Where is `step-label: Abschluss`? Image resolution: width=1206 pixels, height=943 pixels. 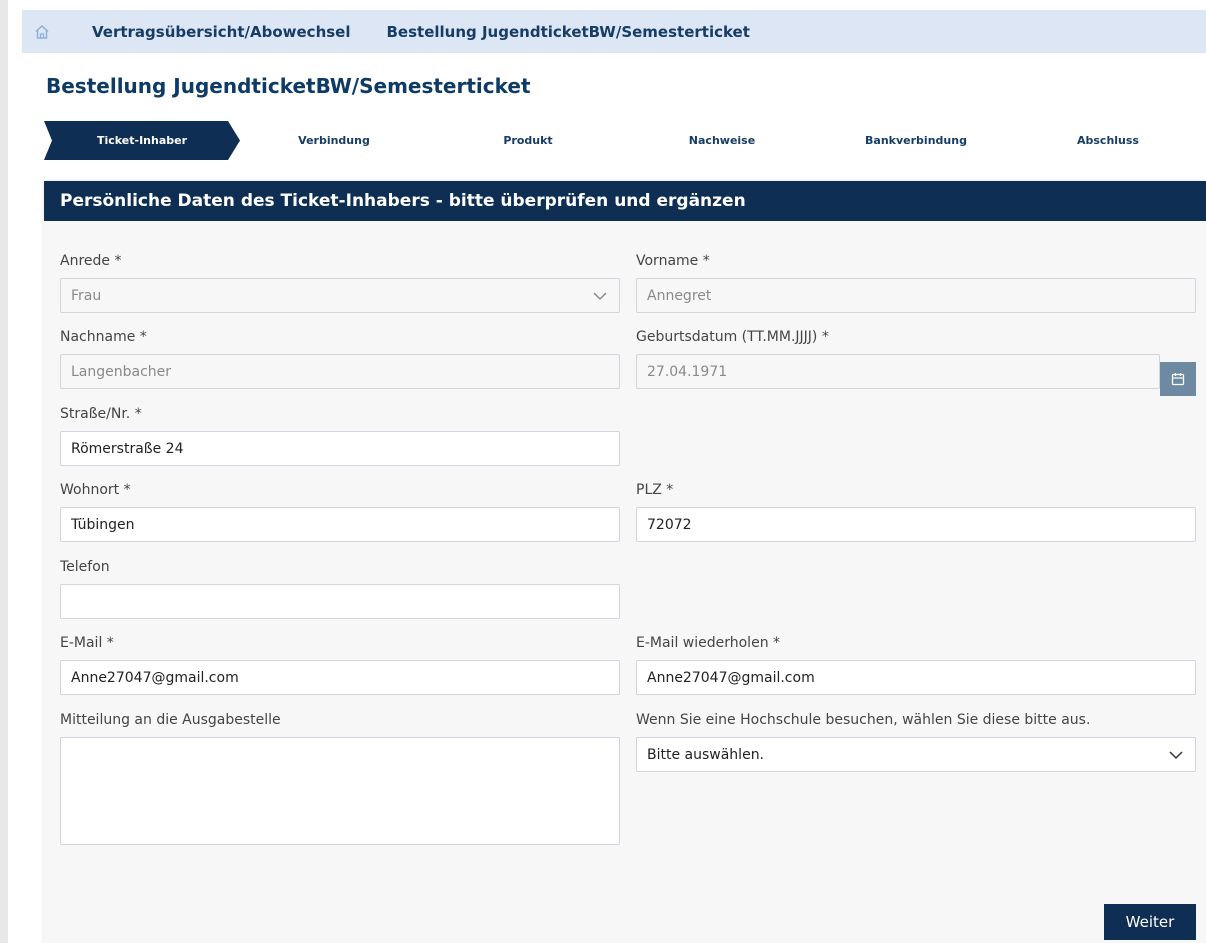 step-label: Abschluss is located at coordinates (1108, 140).